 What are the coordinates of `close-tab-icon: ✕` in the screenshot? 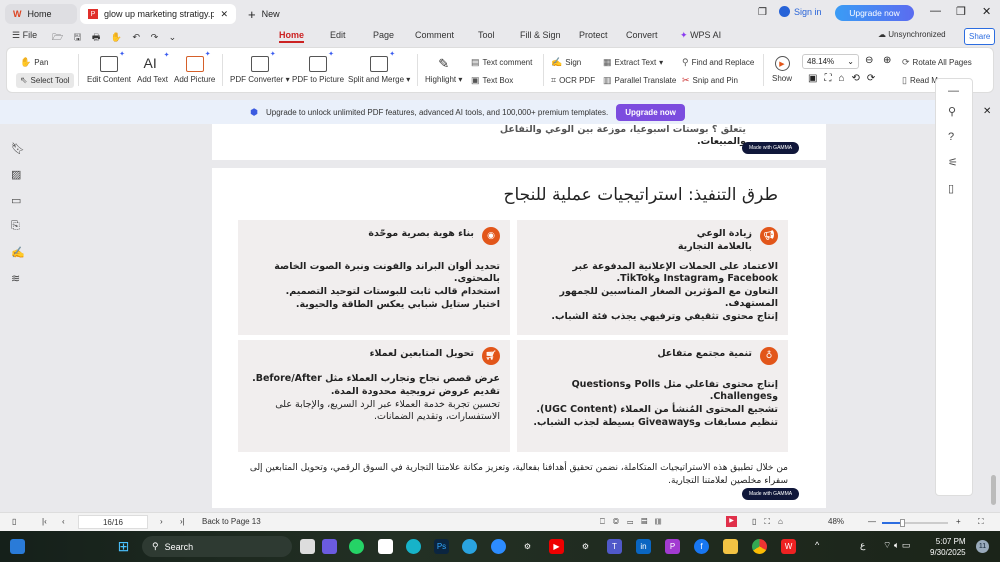 It's located at (224, 14).